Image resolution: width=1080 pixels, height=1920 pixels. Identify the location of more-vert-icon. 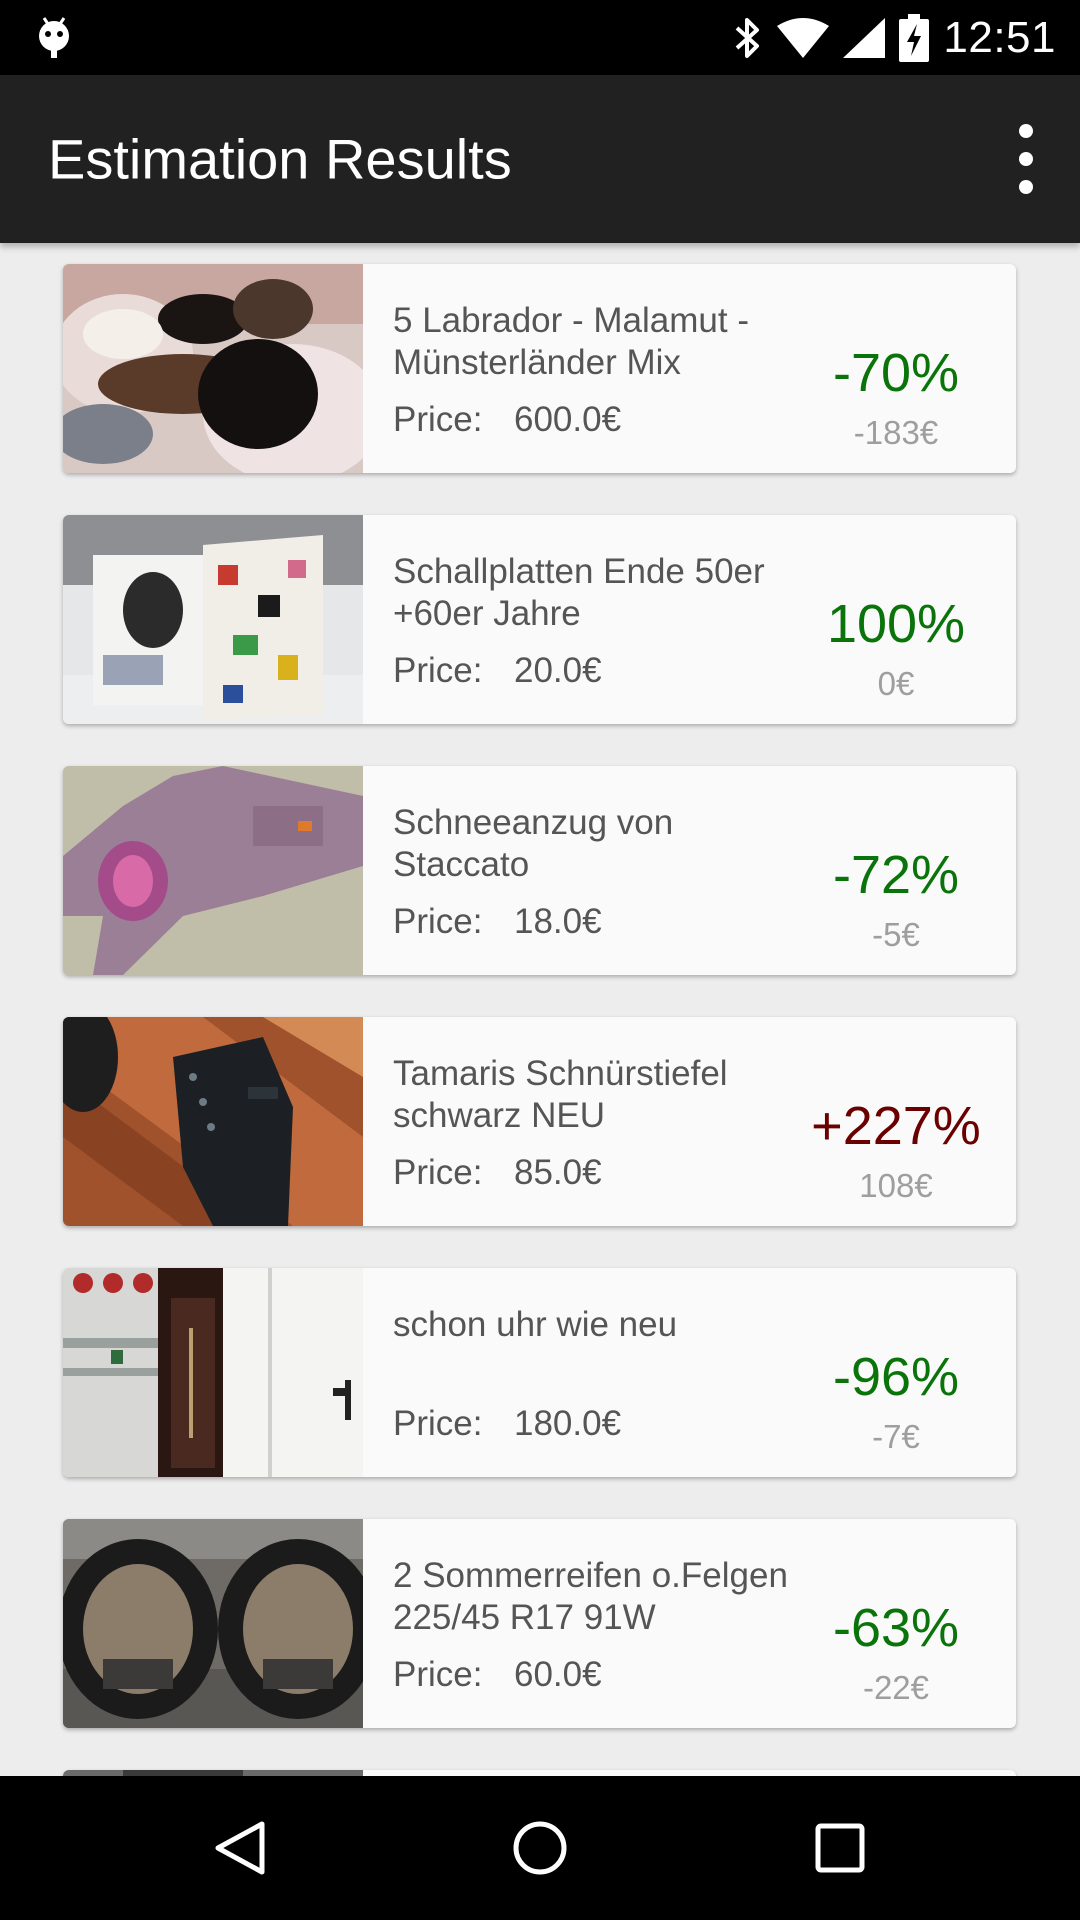
(1026, 159).